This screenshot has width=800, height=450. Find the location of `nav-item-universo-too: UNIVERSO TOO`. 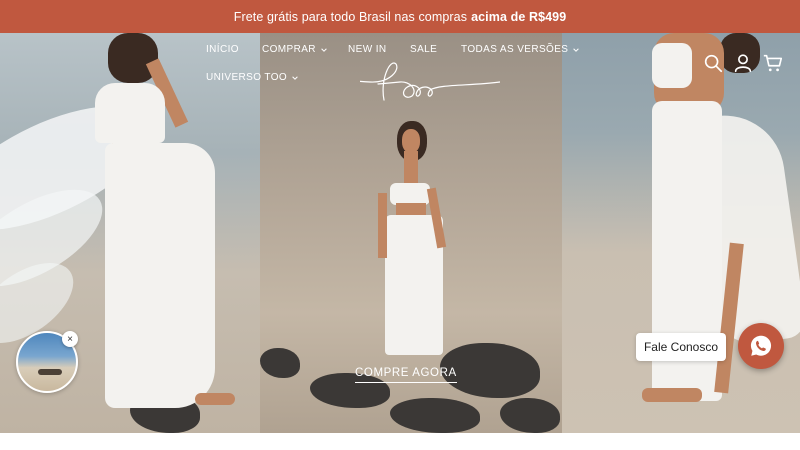

nav-item-universo-too: UNIVERSO TOO is located at coordinates (252, 77).